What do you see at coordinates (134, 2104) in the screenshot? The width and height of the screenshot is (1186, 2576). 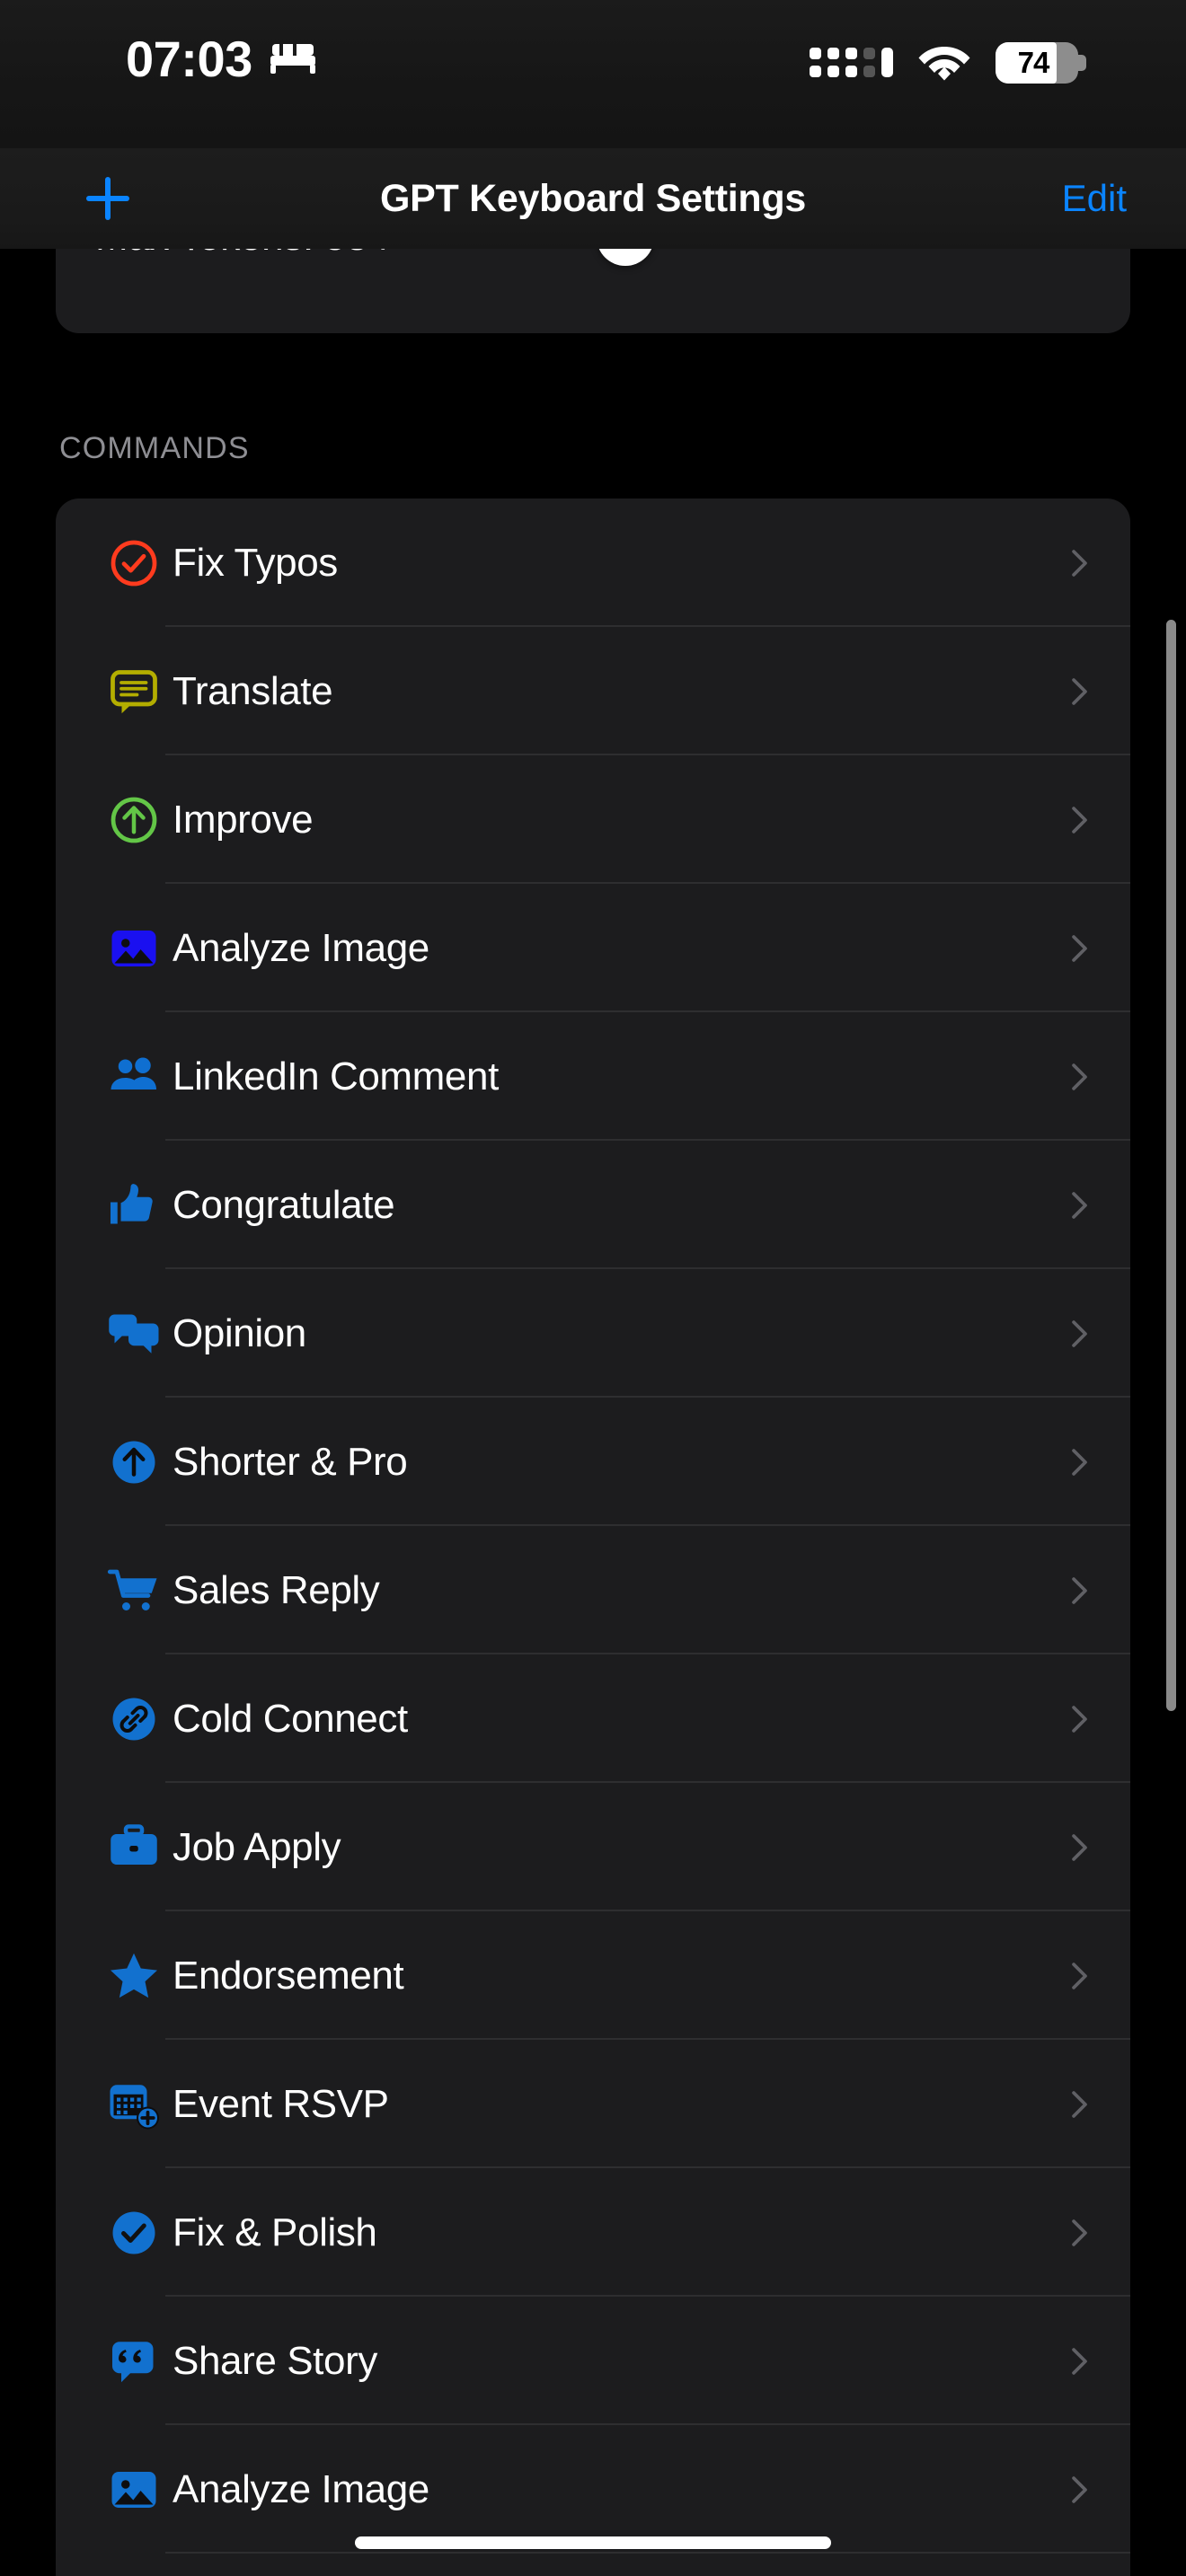 I see `calendar-badge-plus-icon` at bounding box center [134, 2104].